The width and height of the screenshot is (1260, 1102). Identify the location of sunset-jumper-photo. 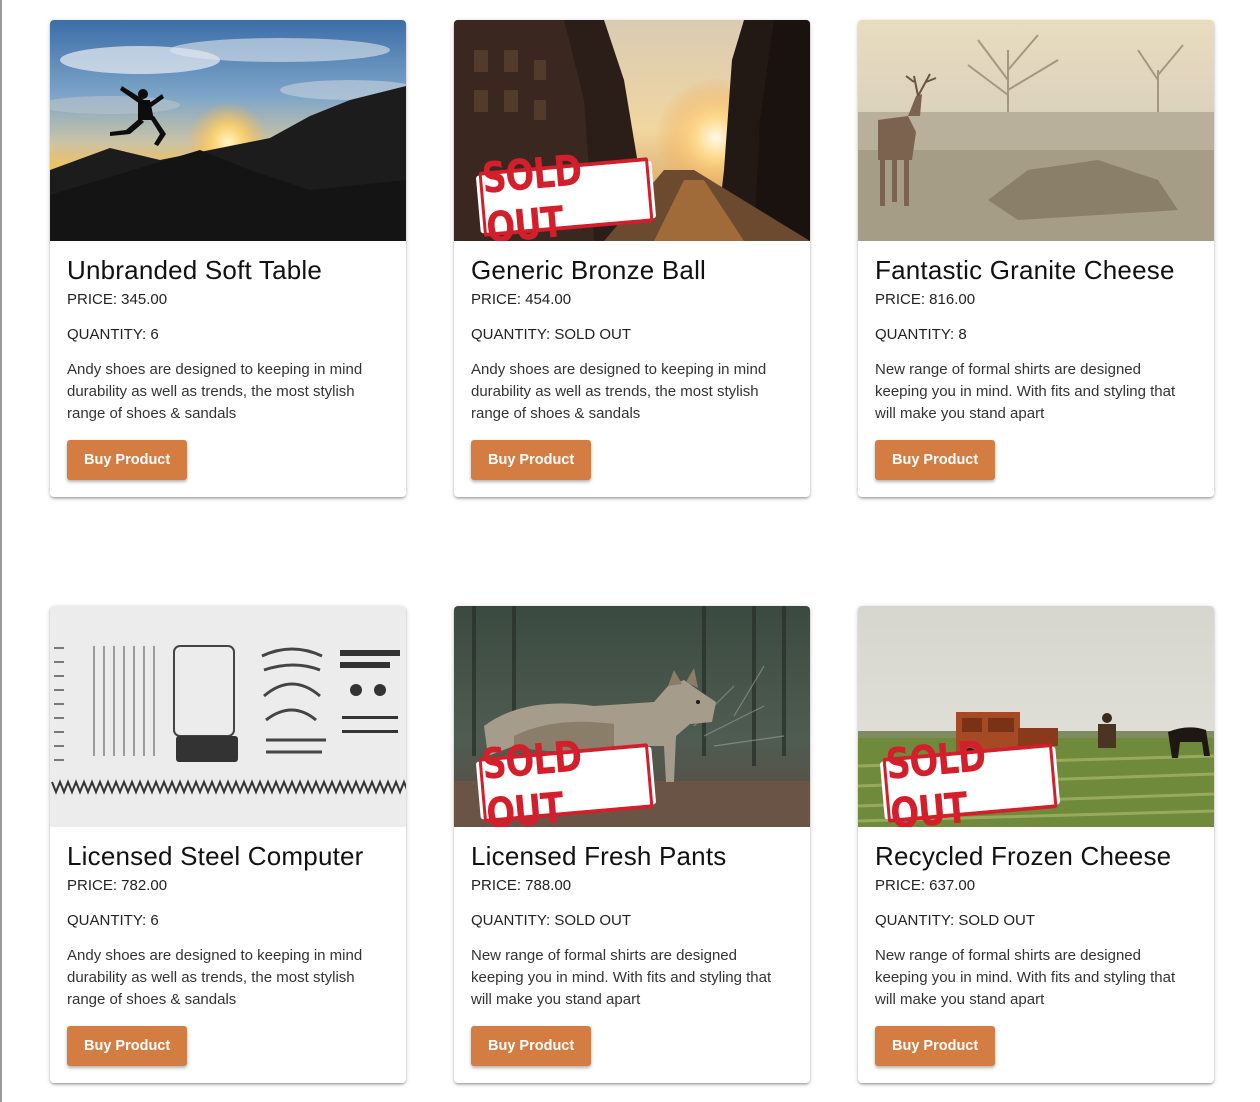
(228, 130).